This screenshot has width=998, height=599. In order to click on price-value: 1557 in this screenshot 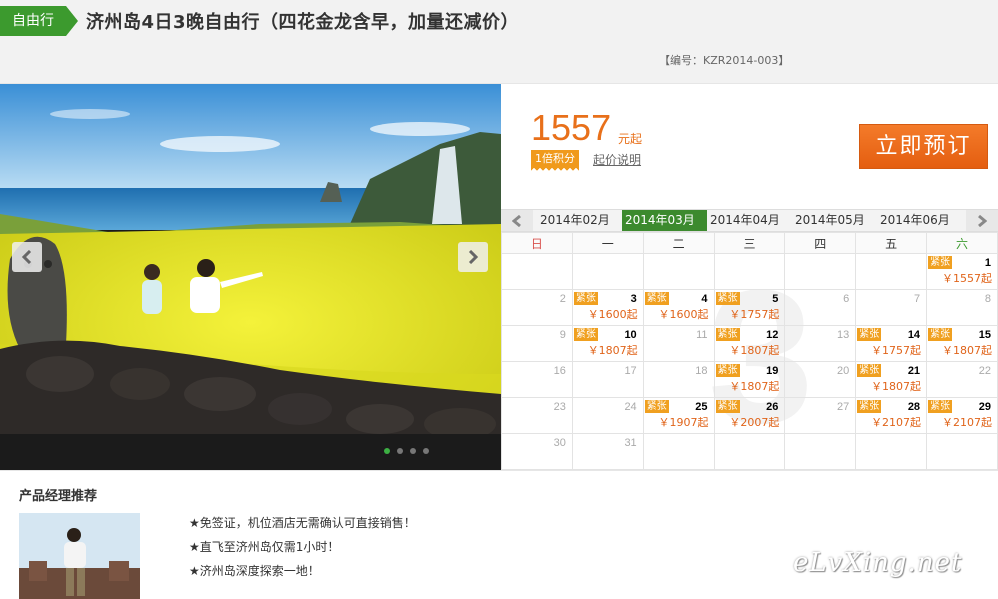, I will do `click(571, 127)`.